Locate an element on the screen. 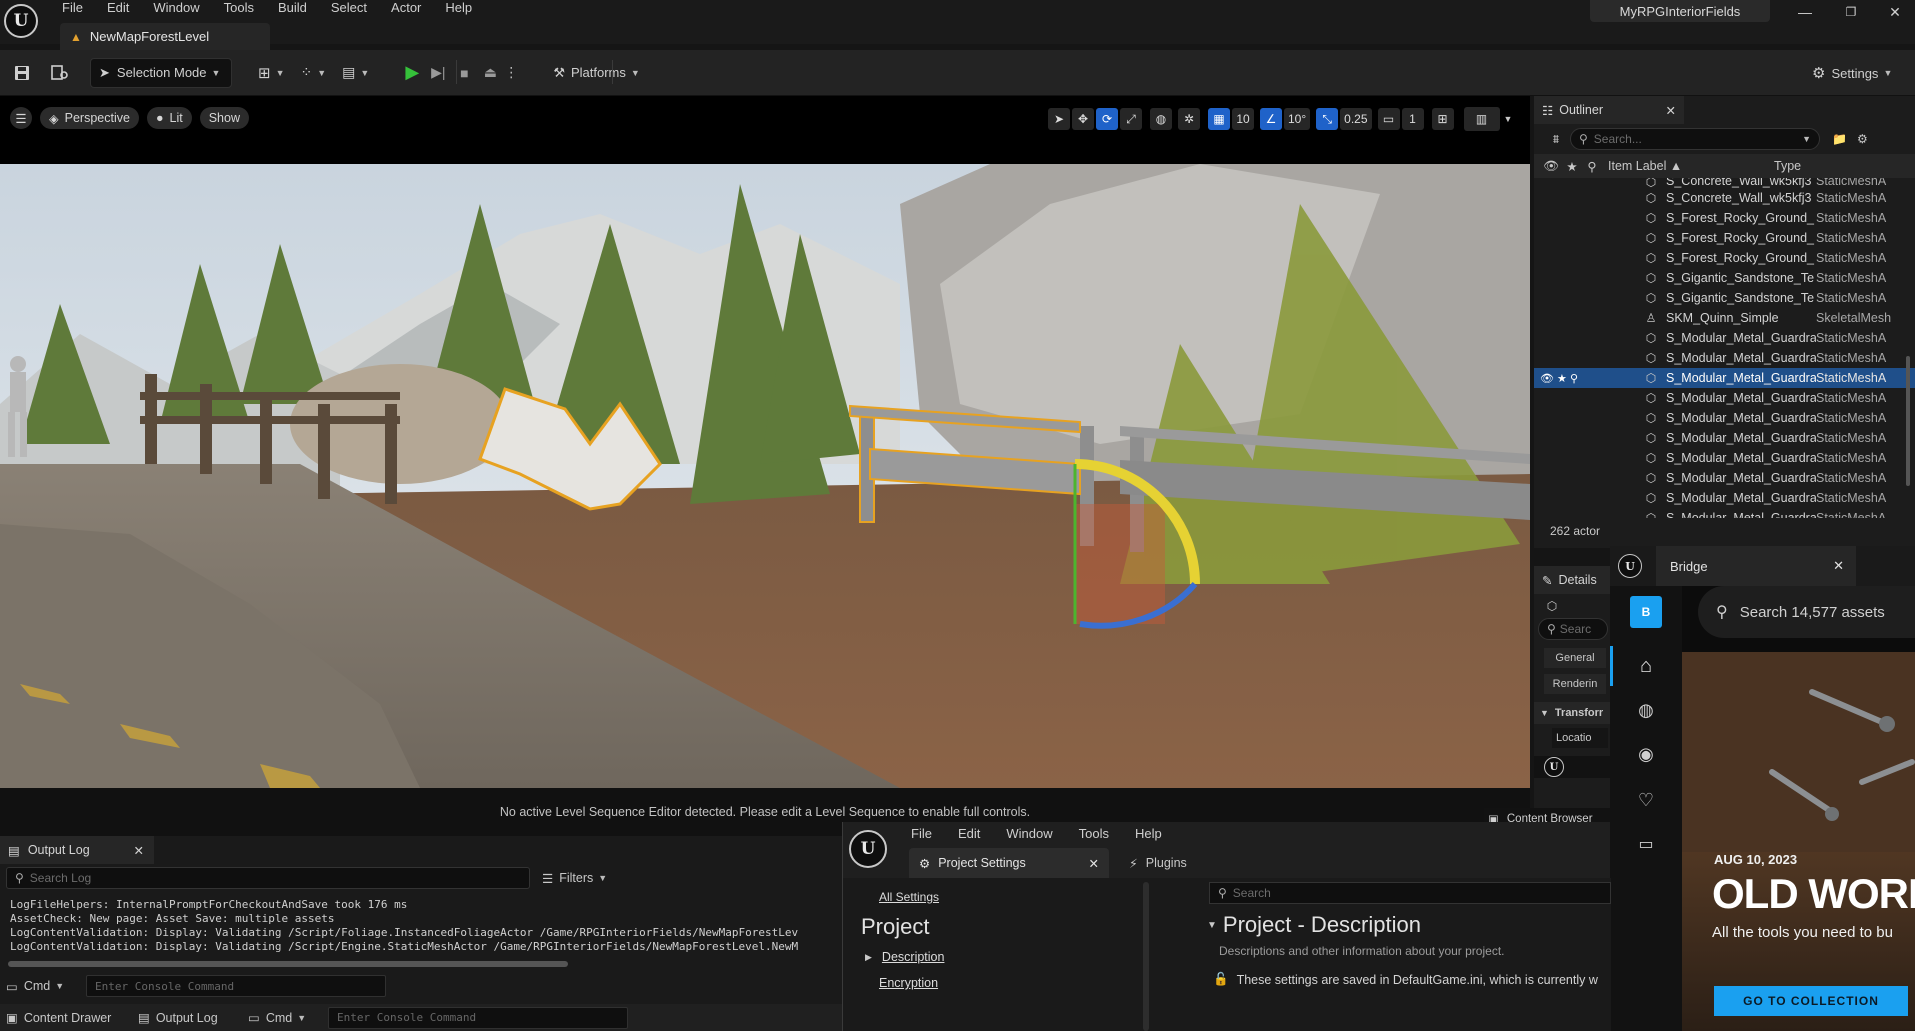 This screenshot has height=1031, width=1915. bridge-search-input: ⚲ Search 14,577 assets is located at coordinates (1806, 612).